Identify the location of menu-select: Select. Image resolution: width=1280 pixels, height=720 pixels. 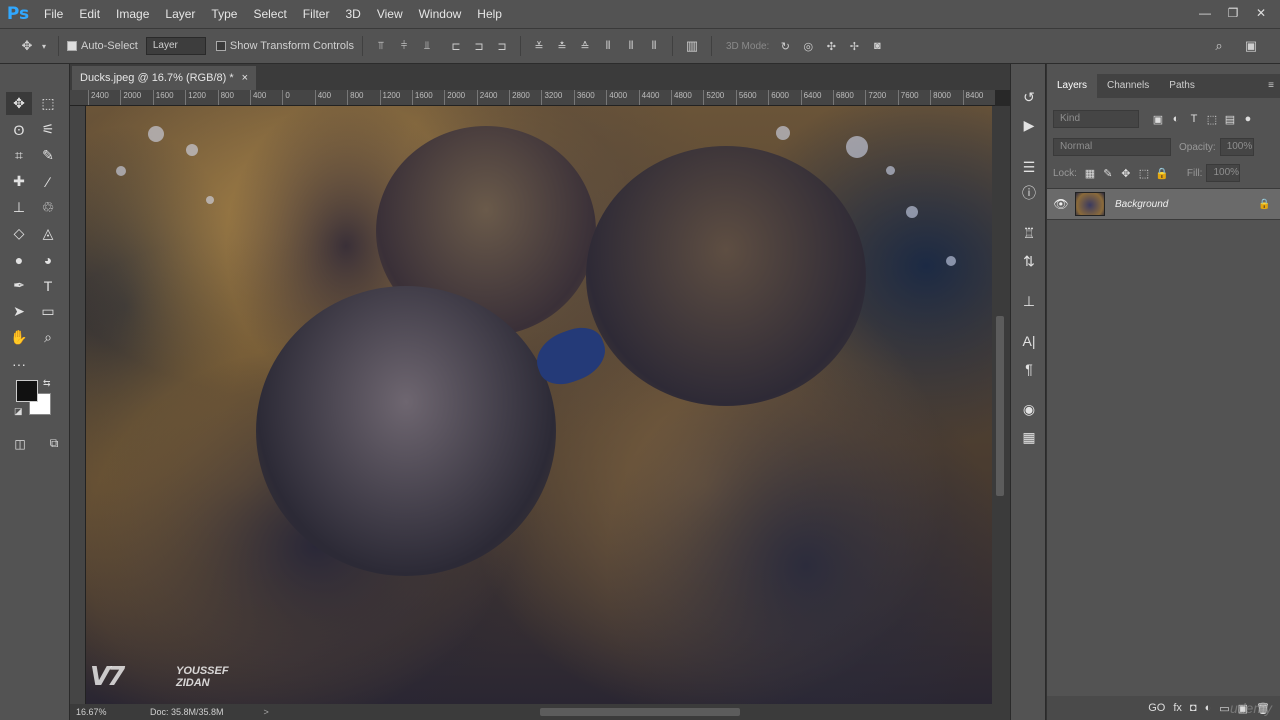
(269, 14).